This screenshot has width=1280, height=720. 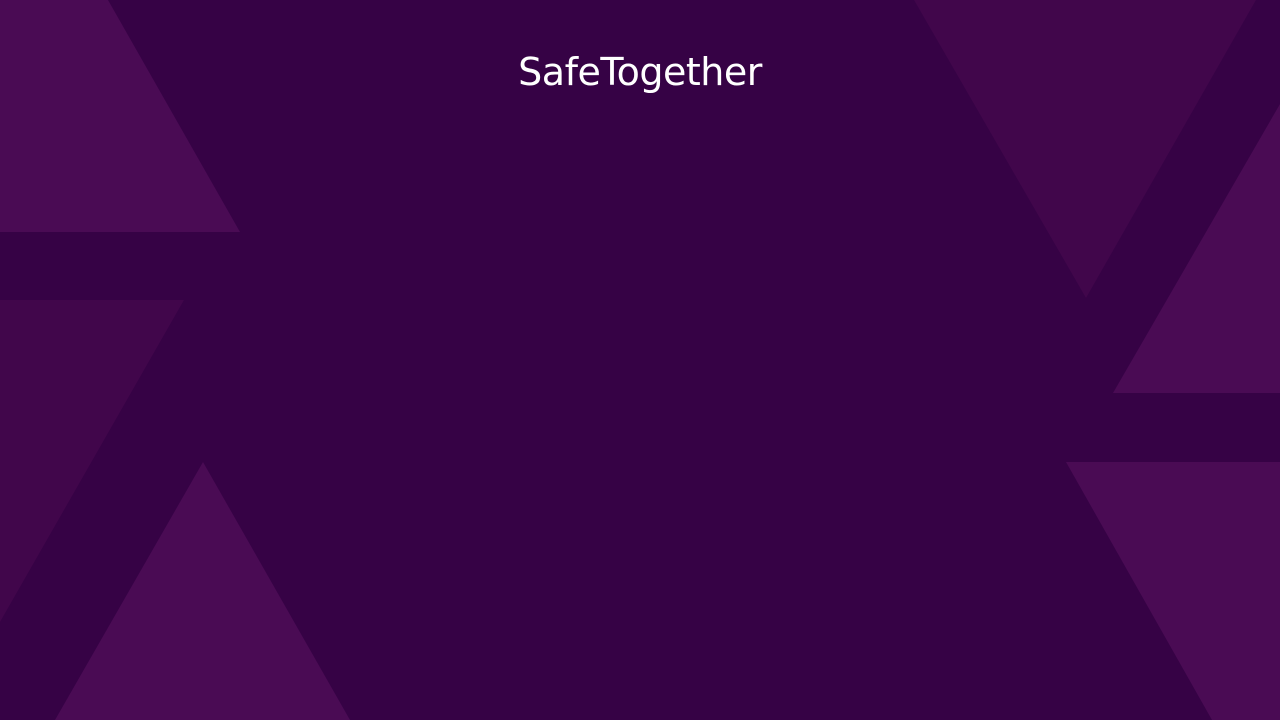 What do you see at coordinates (1173, 591) in the screenshot?
I see `triangle-bottom-right` at bounding box center [1173, 591].